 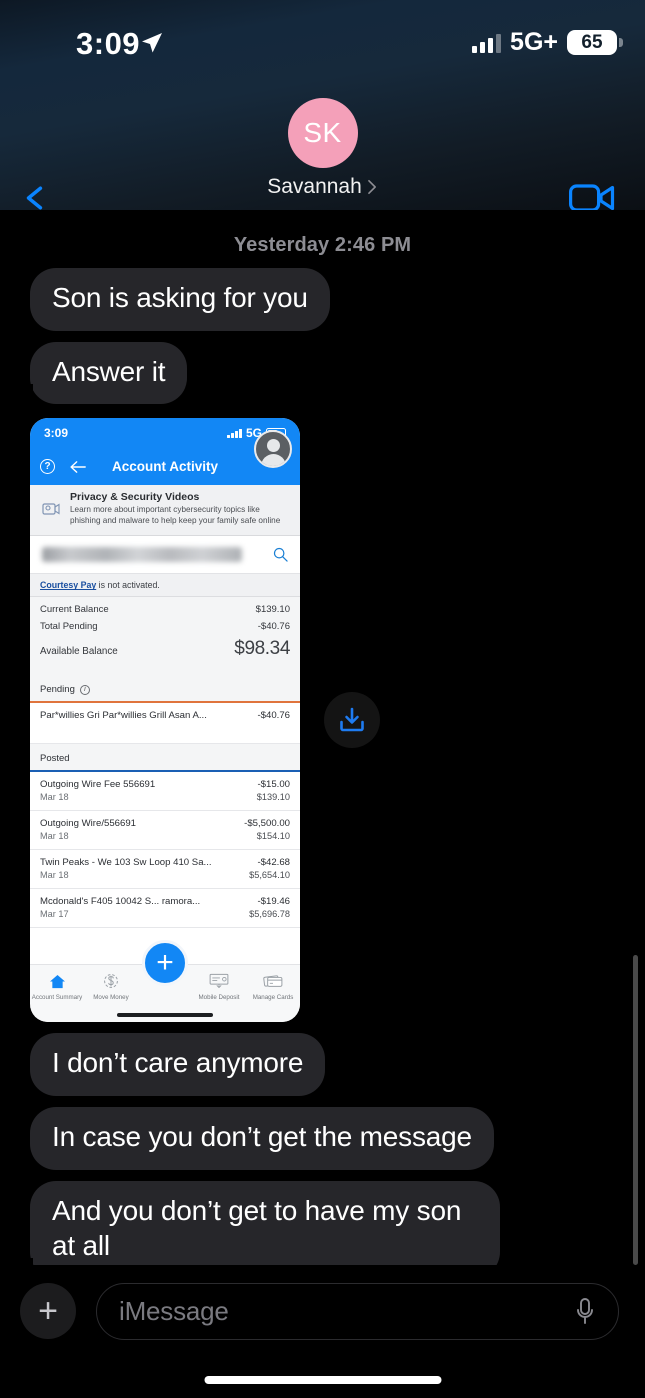 I want to click on message-row: And you don’t get to have my son at all, so click(x=322, y=1229).